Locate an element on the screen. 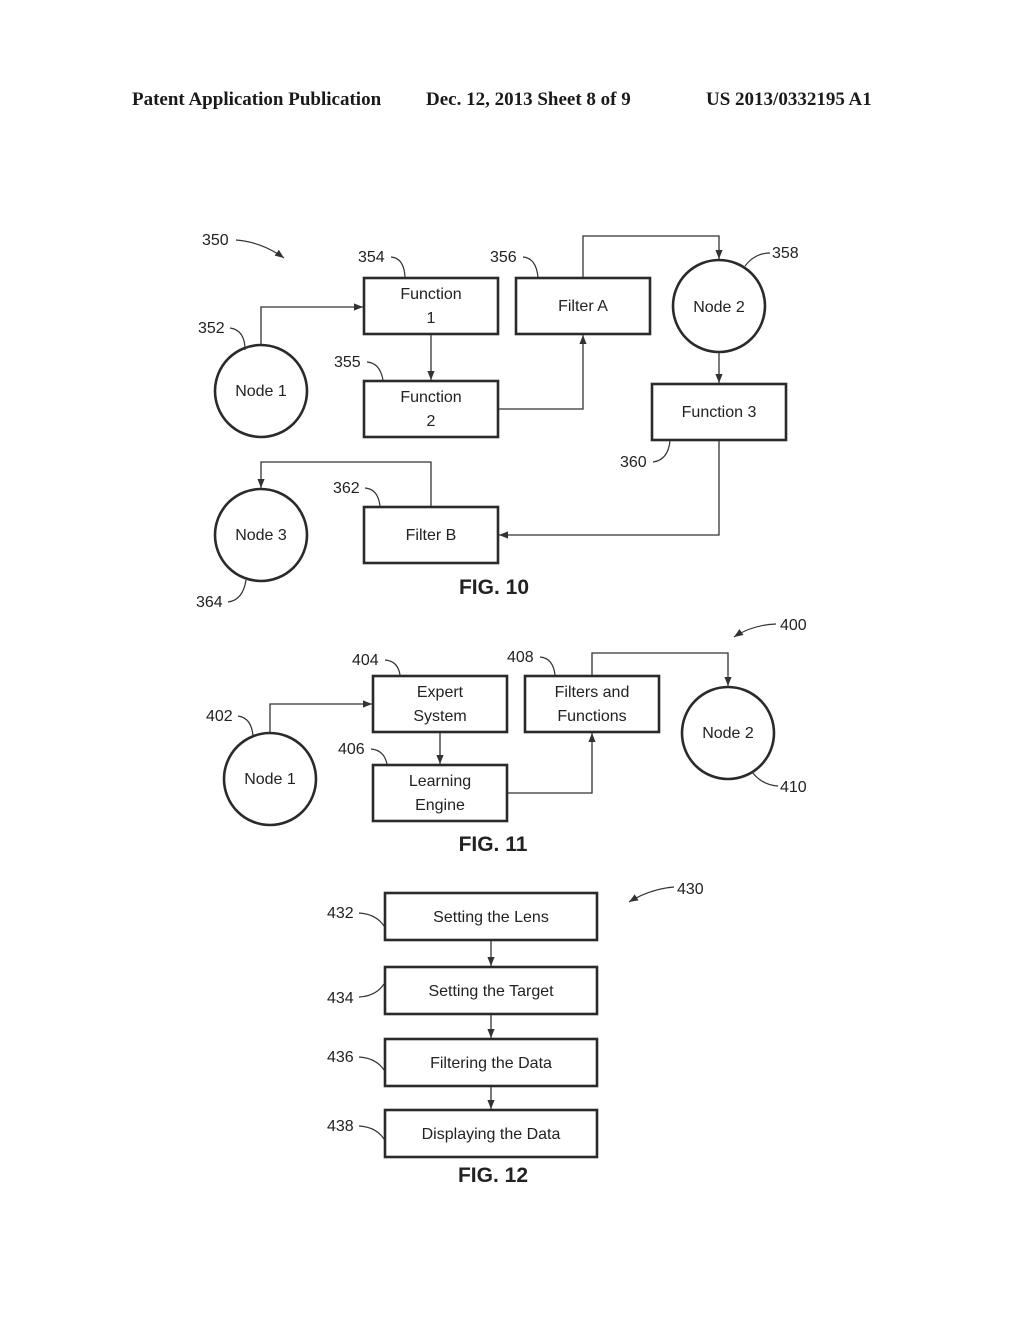 This screenshot has height=1320, width=1024. fig10-filter-b-label: Filter B is located at coordinates (431, 535).